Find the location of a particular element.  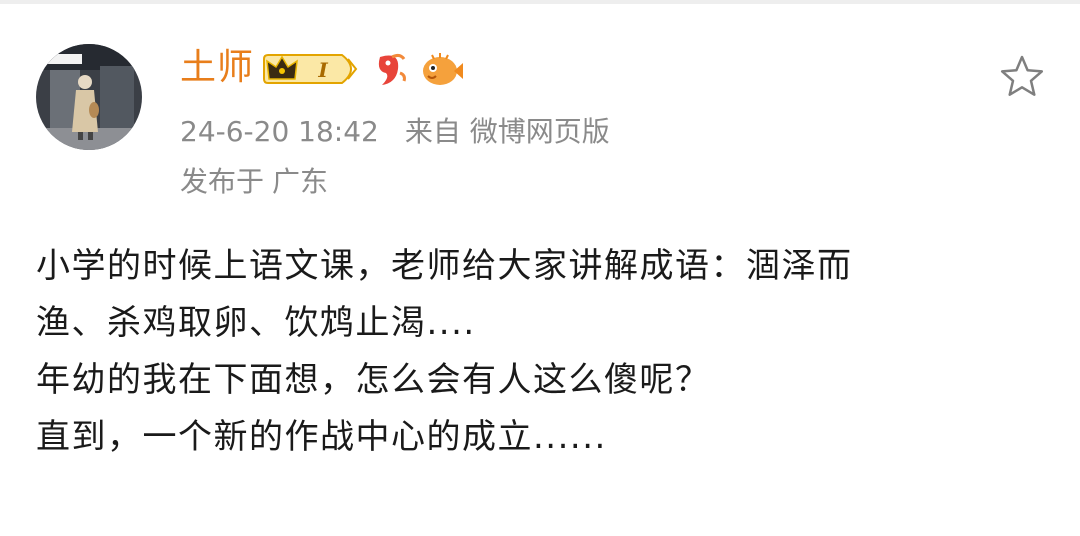

post-timestamp: 24-6-20 18:42 is located at coordinates (279, 131).